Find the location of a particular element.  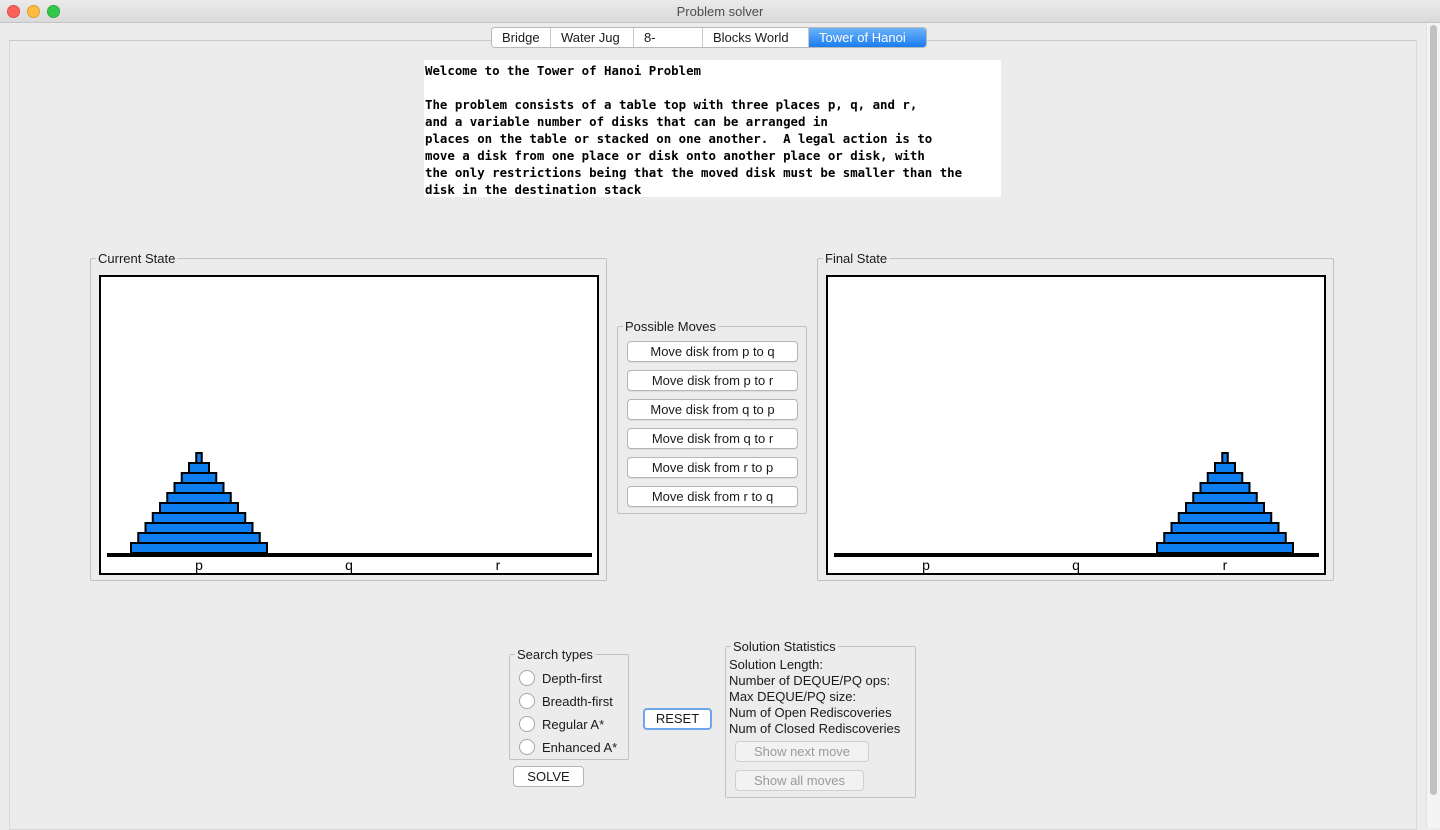

show-all-moves-button: Show all moves is located at coordinates (799, 780).